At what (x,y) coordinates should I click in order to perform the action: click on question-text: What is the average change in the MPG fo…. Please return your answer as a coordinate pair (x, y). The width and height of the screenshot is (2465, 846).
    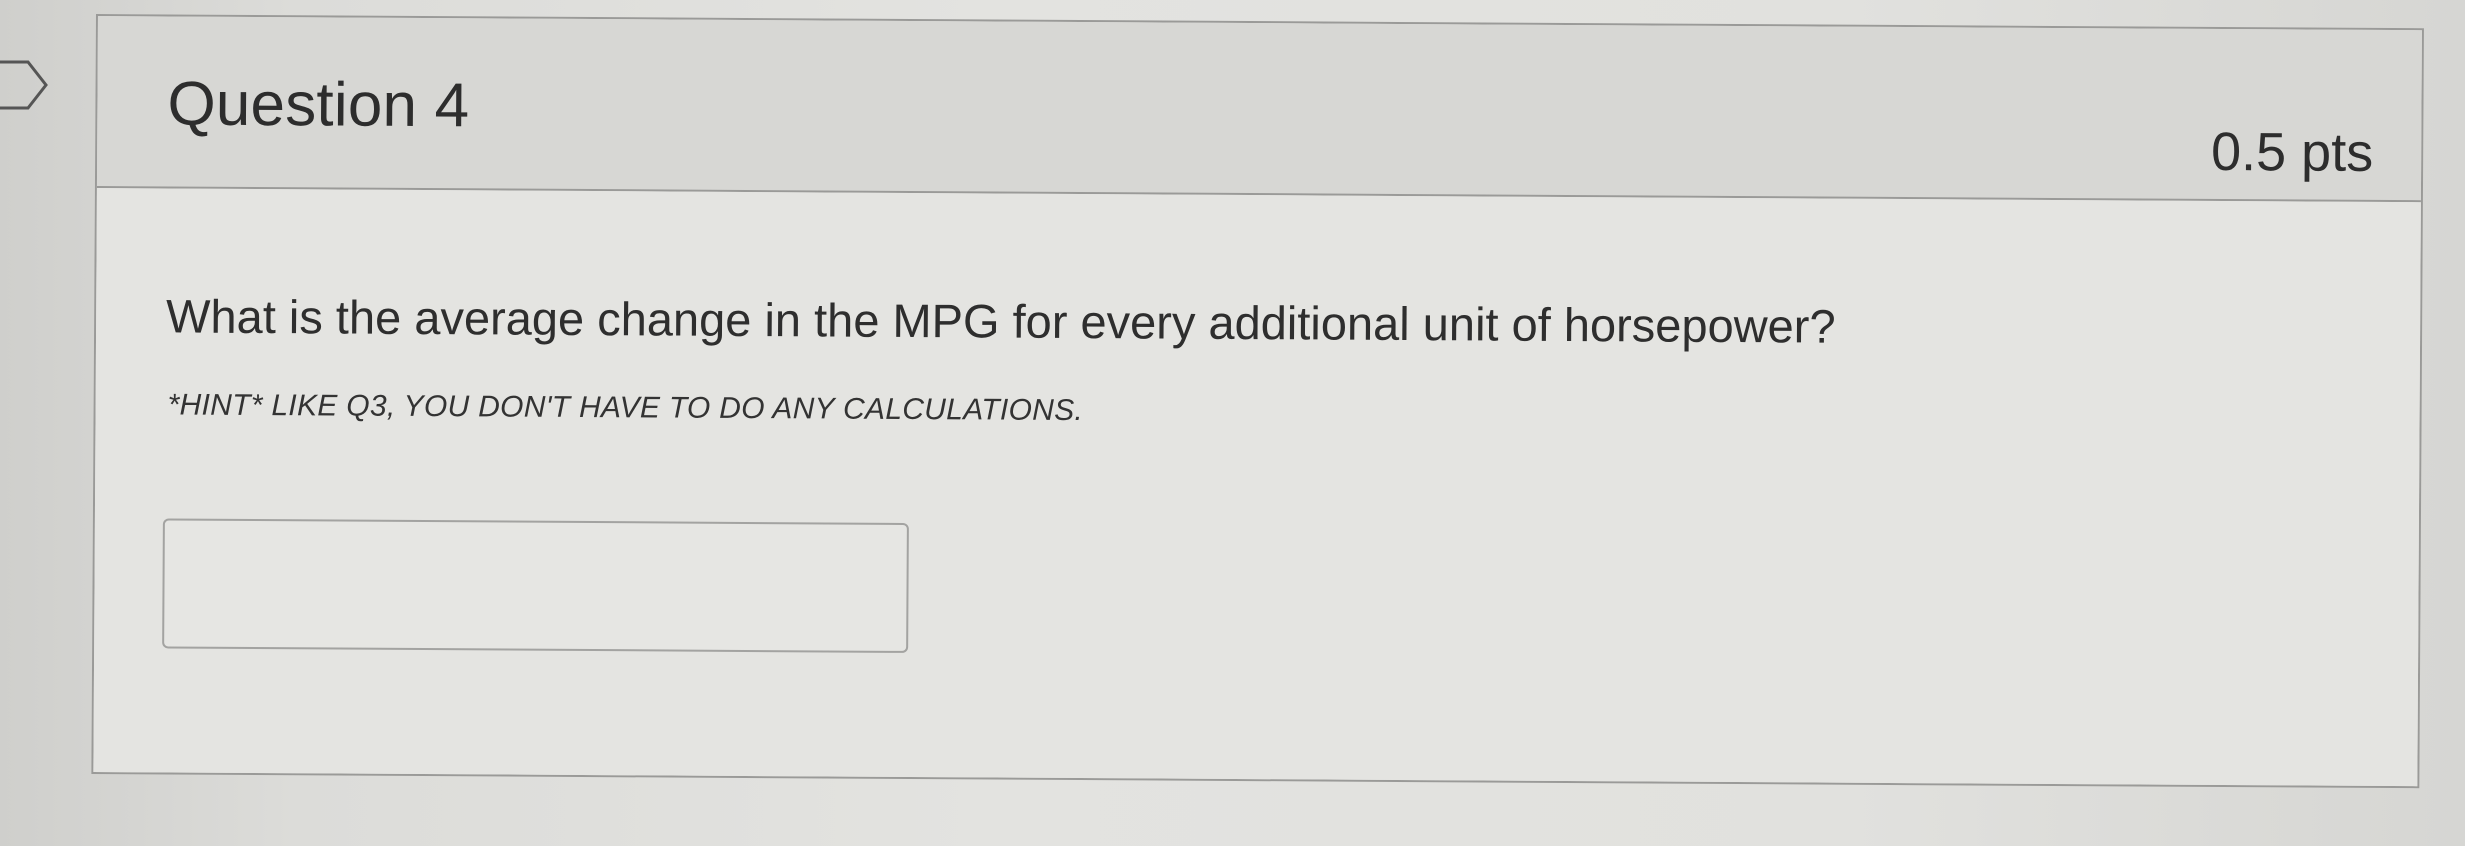
    Looking at the image, I should click on (1000, 321).